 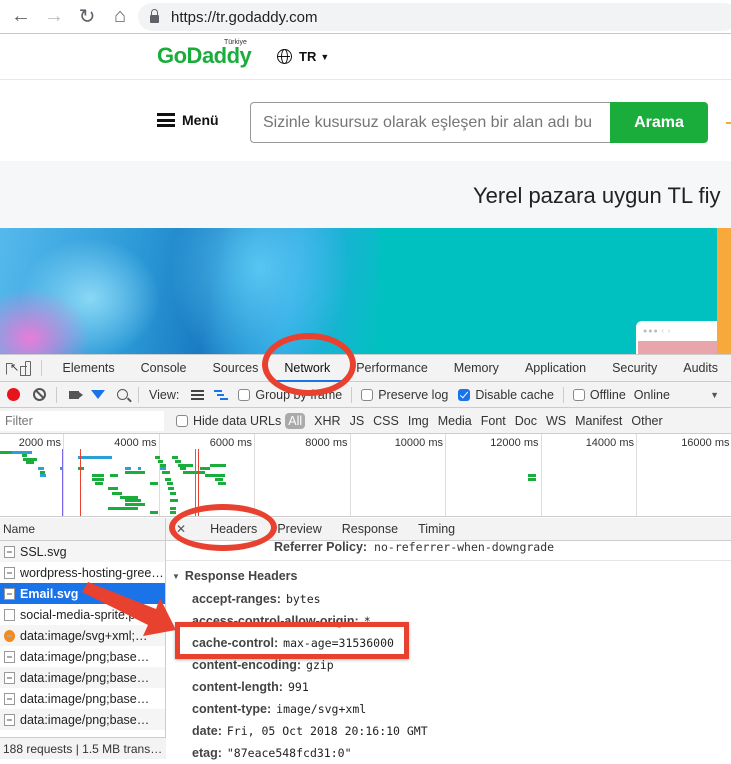 What do you see at coordinates (307, 368) in the screenshot?
I see `tab-network: Network` at bounding box center [307, 368].